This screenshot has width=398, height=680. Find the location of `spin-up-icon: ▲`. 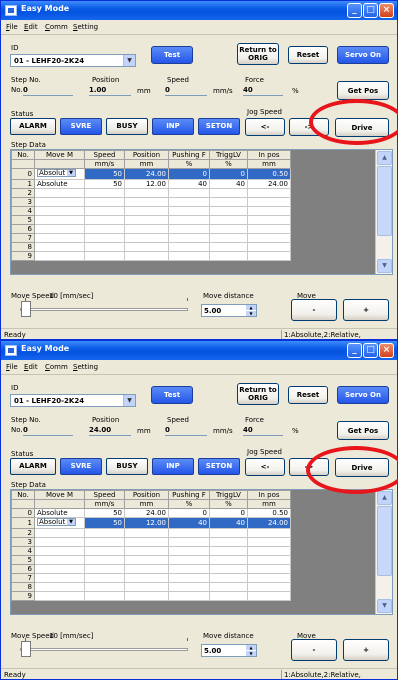

spin-up-icon: ▲ is located at coordinates (251, 647).